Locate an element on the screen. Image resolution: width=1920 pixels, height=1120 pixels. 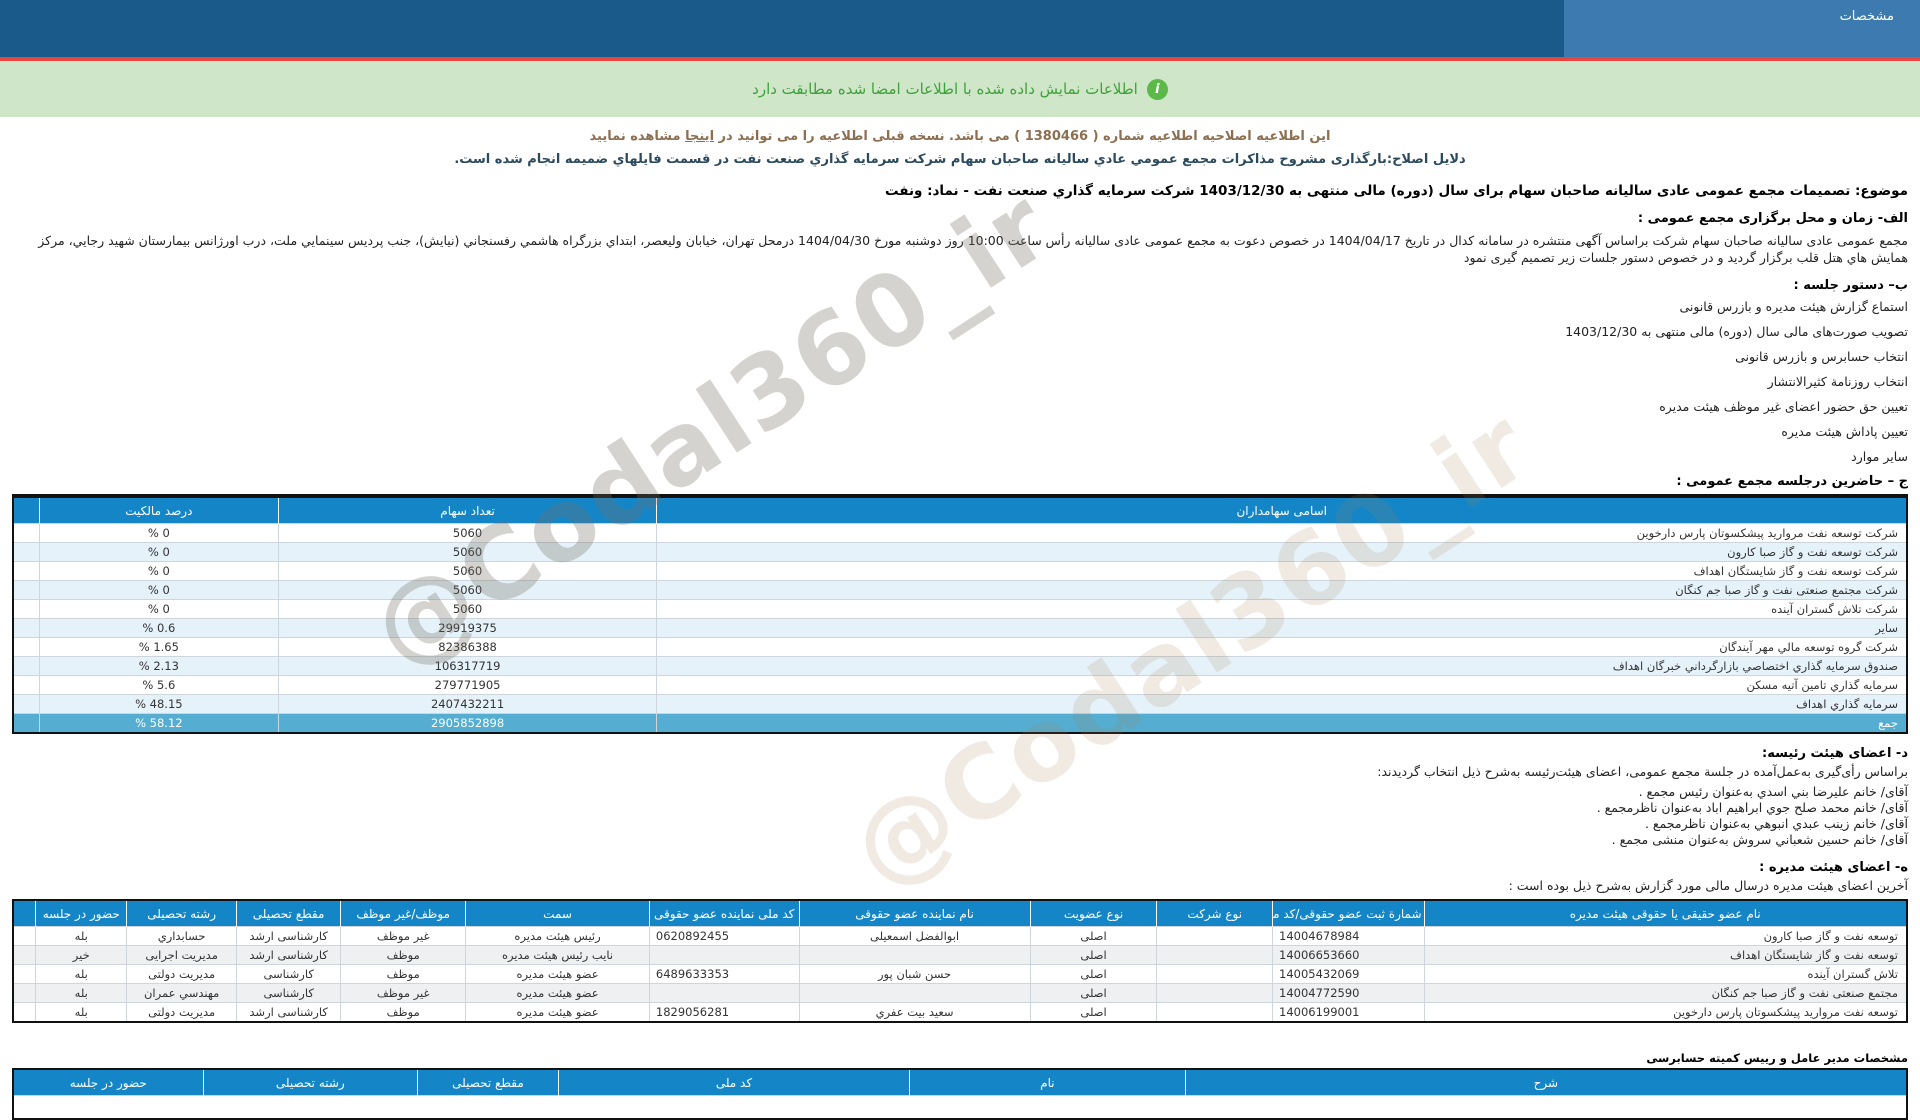
table-cell: غیر موظف is located at coordinates (403, 993).